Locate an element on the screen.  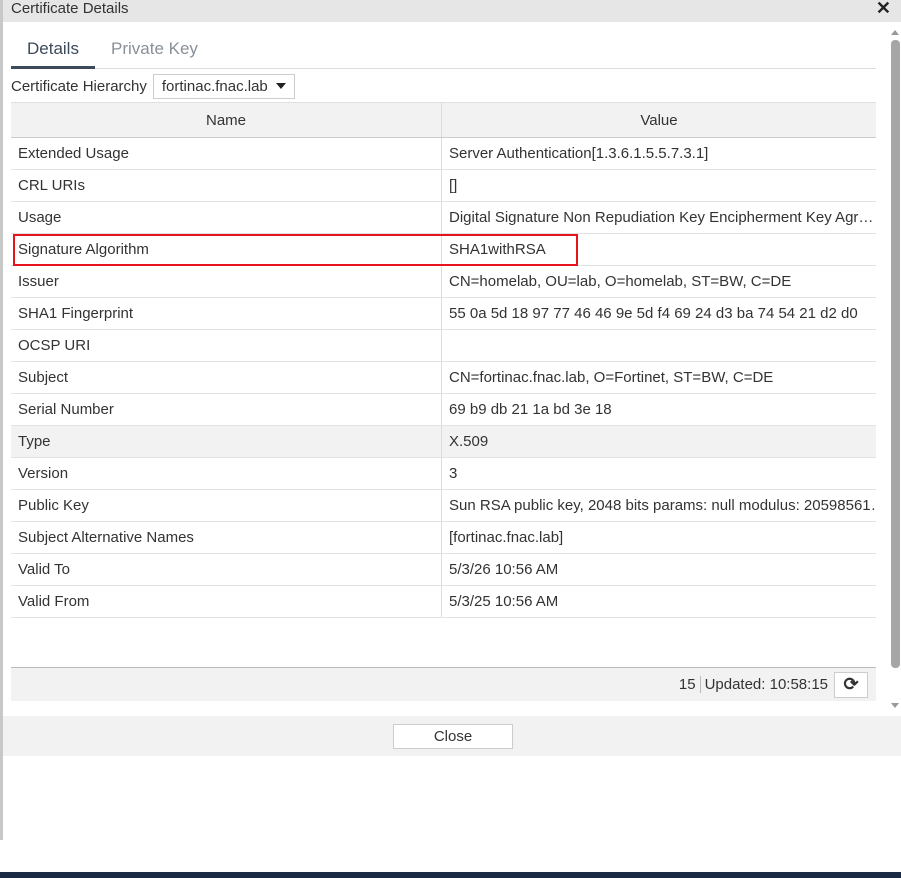
table-row: Version 3 is located at coordinates (443, 474).